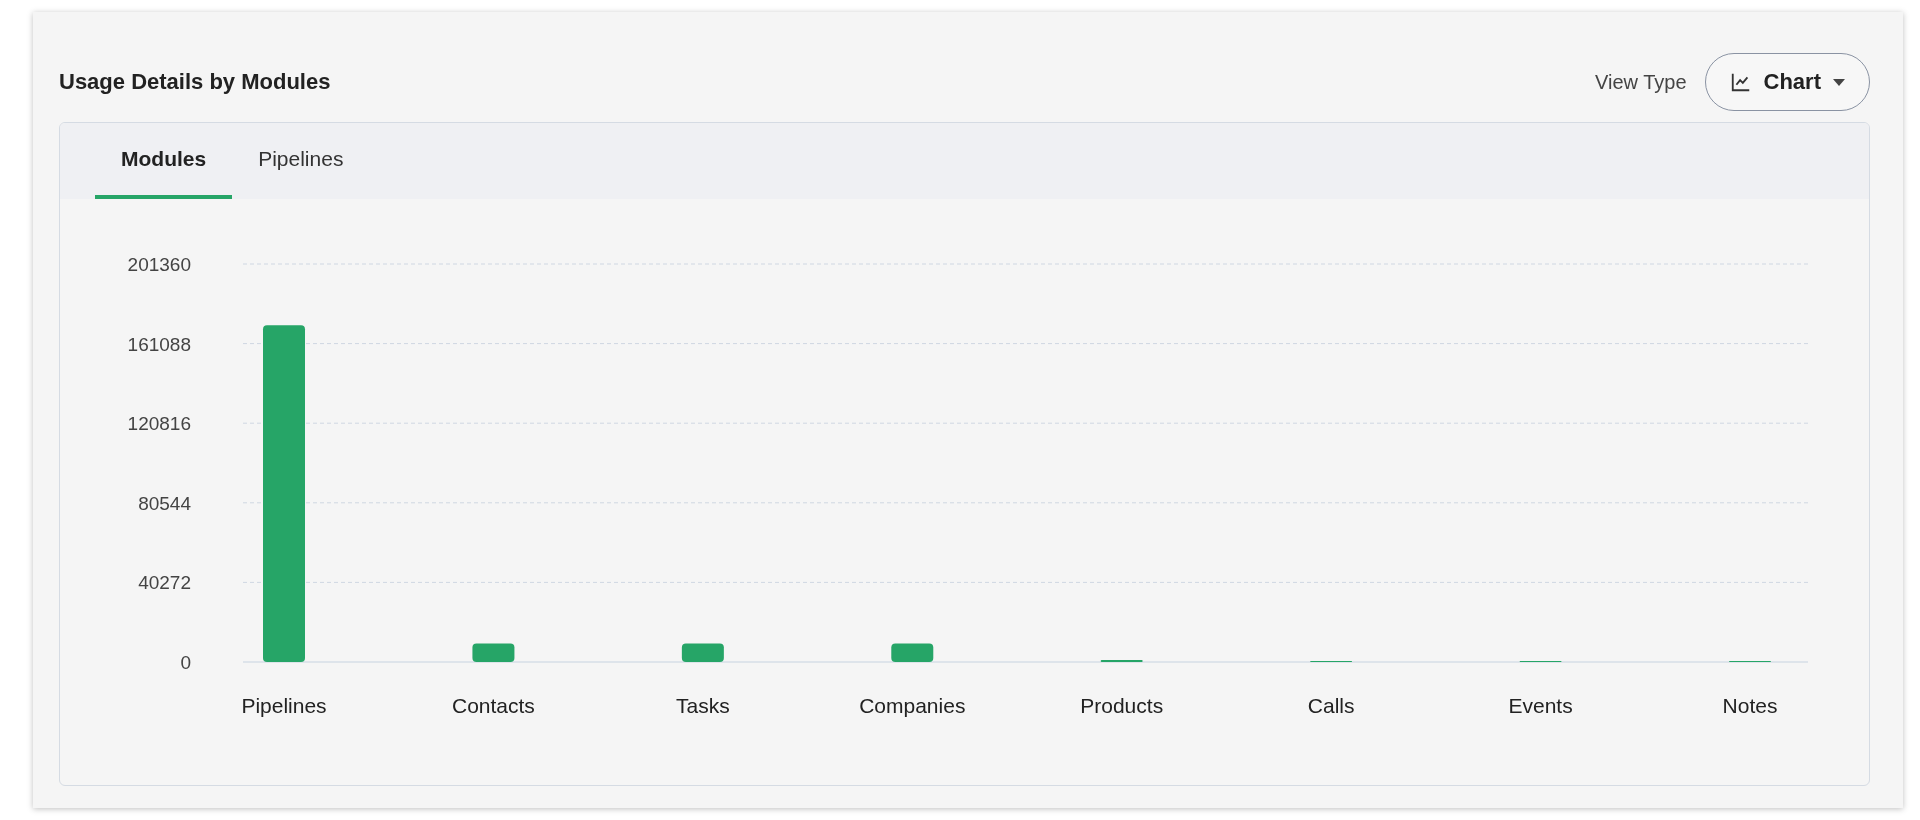 The width and height of the screenshot is (1920, 820). I want to click on caret-icon, so click(1839, 82).